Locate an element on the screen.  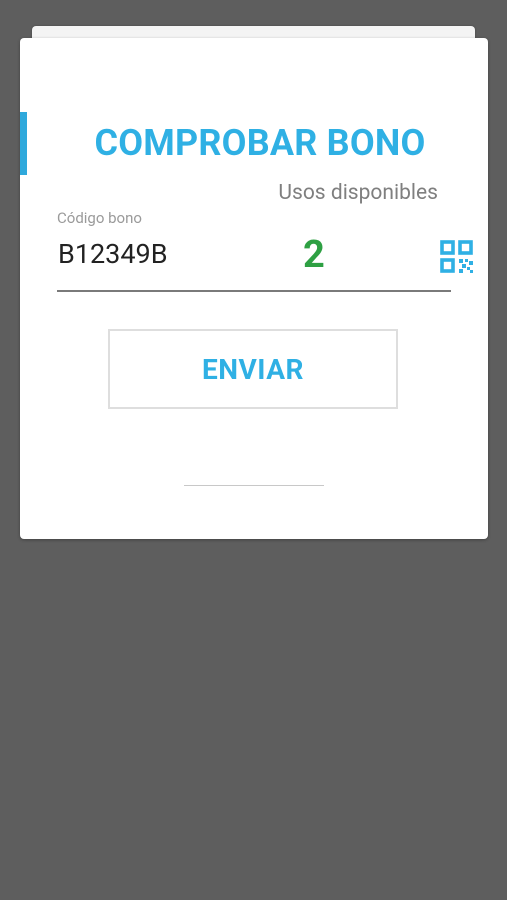
dialog-title: COMPROBAR BONO is located at coordinates (260, 143).